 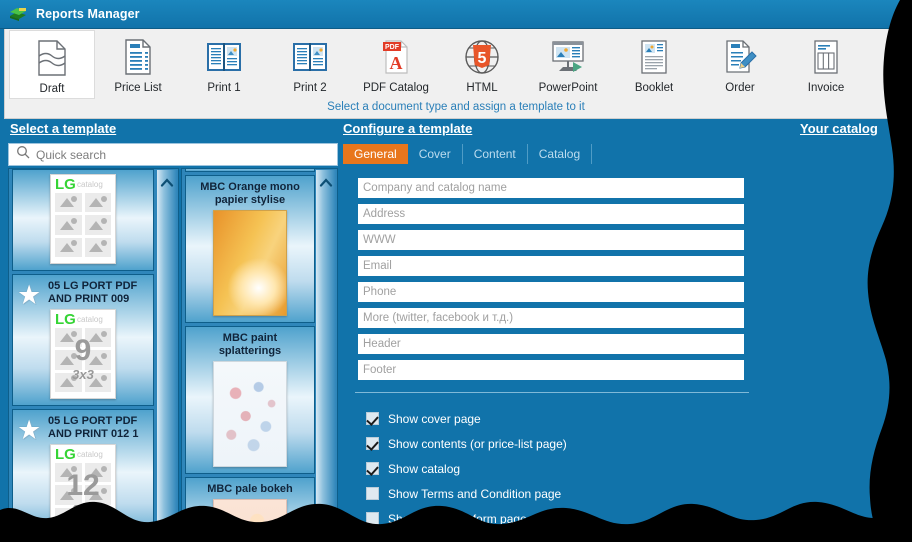 I want to click on checkbox-show-catalog, so click(x=372, y=468).